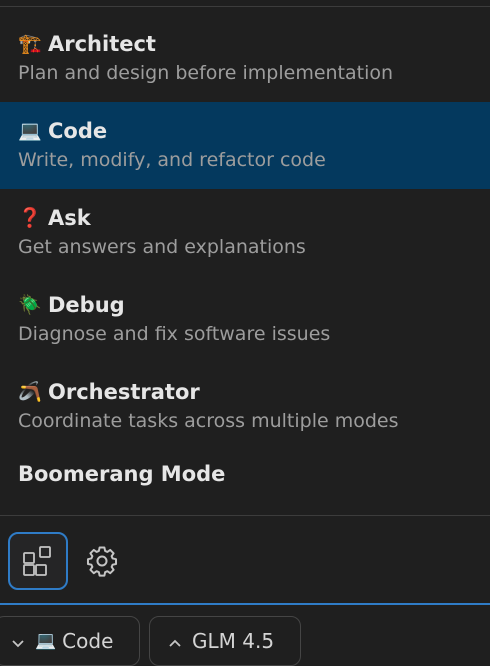  Describe the element at coordinates (30, 304) in the screenshot. I see `beetle-icon: 🪲` at that location.